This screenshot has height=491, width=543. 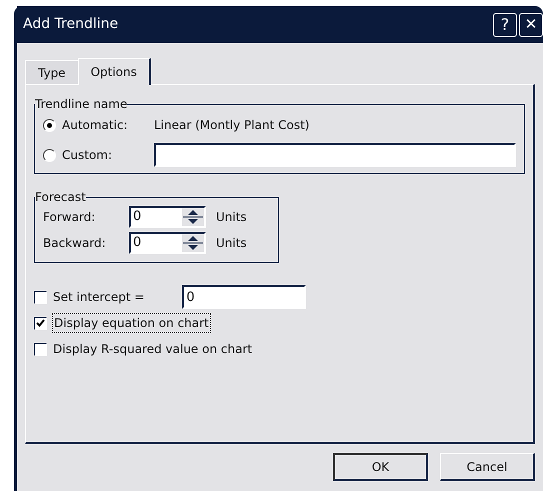 What do you see at coordinates (98, 297) in the screenshot?
I see `checkbox-label: Set intercept =` at bounding box center [98, 297].